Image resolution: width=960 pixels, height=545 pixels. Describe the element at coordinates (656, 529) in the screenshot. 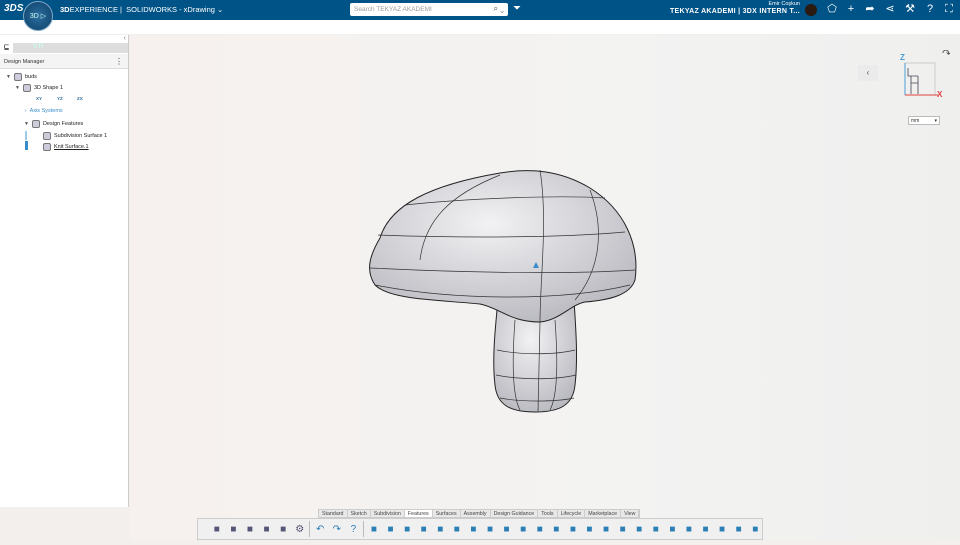

I see `combine-icon: ■` at that location.